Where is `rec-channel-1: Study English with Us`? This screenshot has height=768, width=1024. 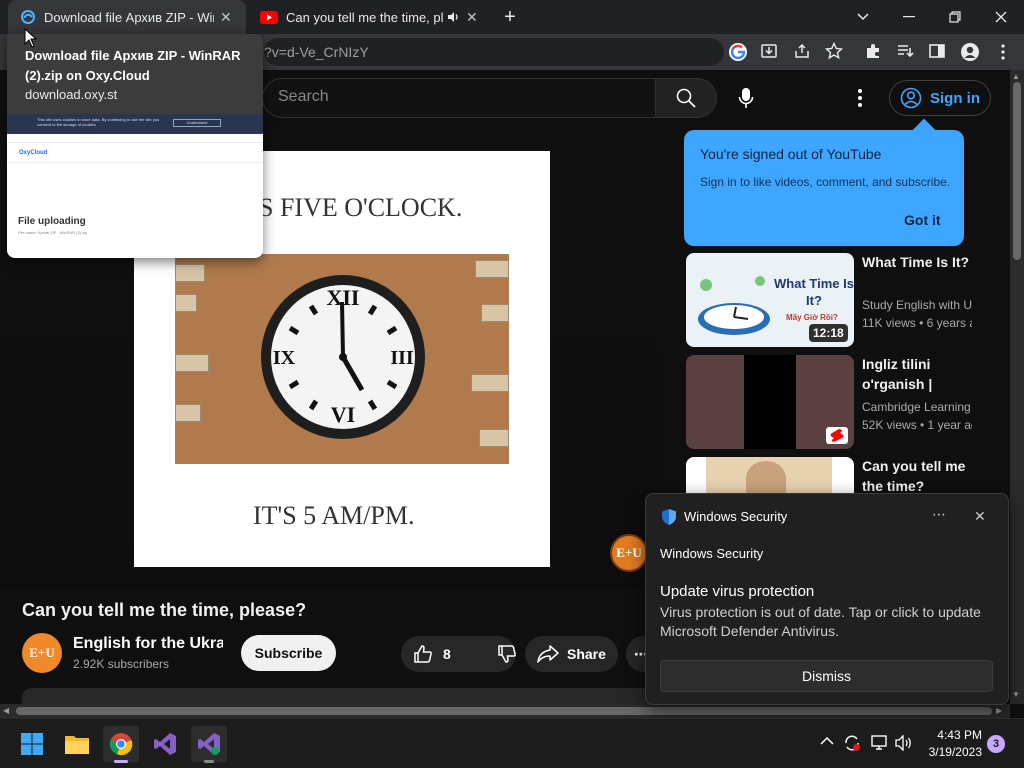
rec-channel-1: Study English with Us is located at coordinates (917, 305).